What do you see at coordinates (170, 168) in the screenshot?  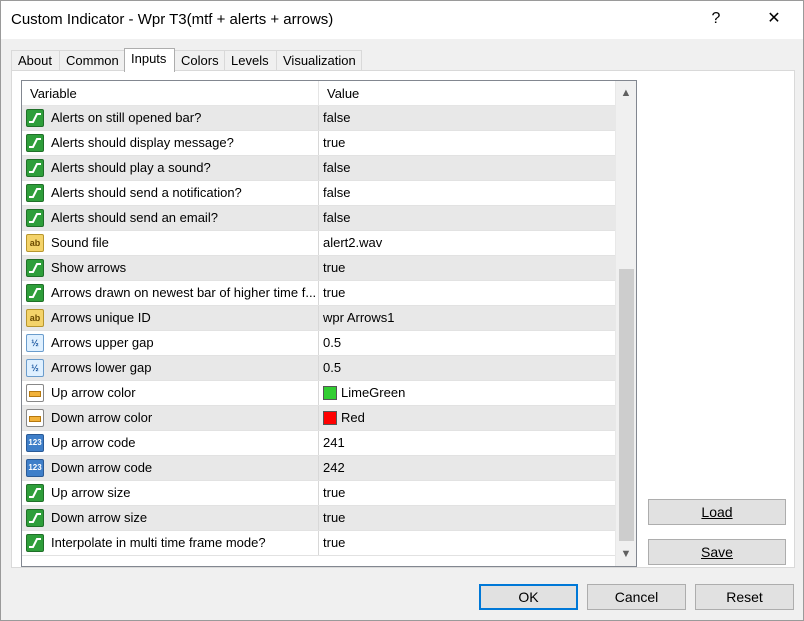 I see `variable-cell: Alerts should play a sound?` at bounding box center [170, 168].